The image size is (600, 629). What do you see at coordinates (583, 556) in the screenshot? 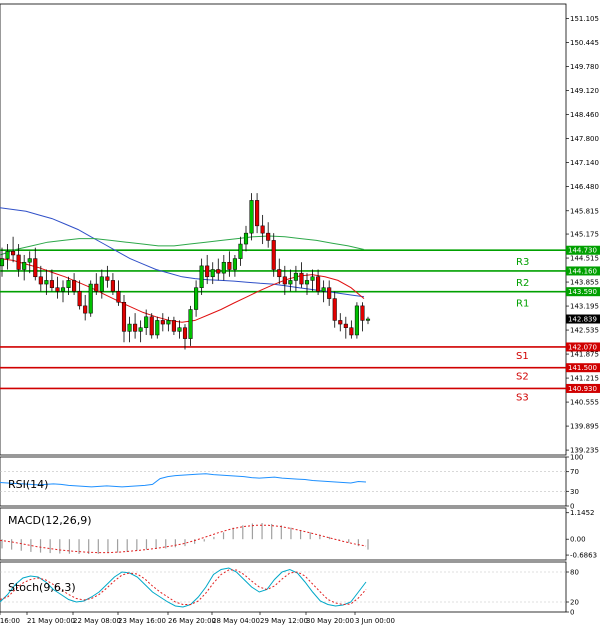
I see `macd-axis-tick-label: -0.6863` at bounding box center [583, 556].